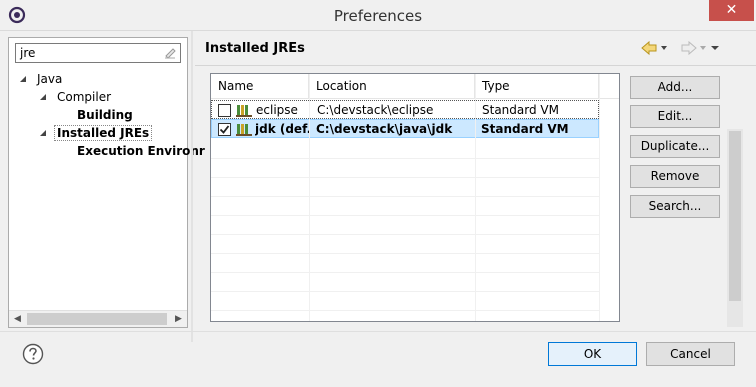 The width and height of the screenshot is (756, 387). I want to click on window-title: Preferences, so click(378, 16).